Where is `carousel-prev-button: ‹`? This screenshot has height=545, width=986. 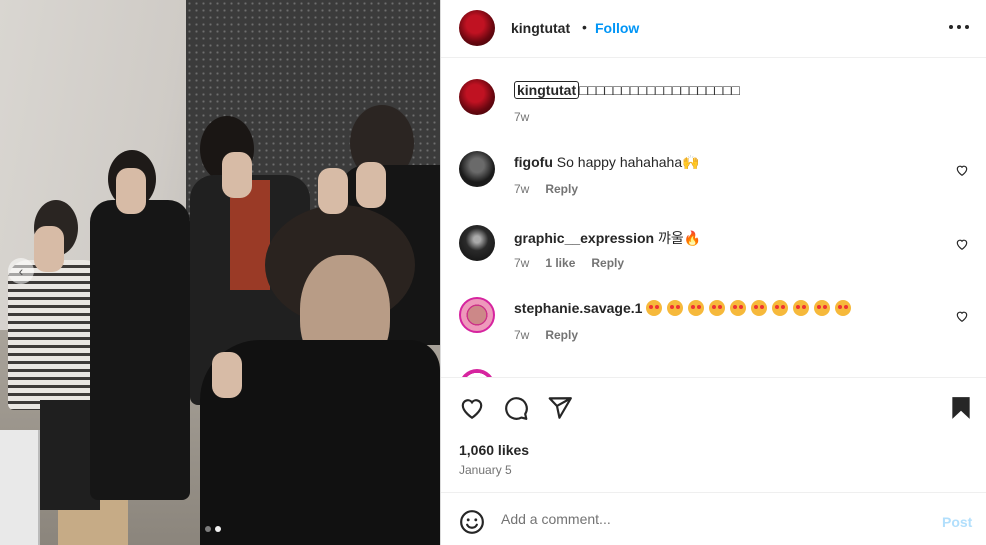
carousel-prev-button: ‹ is located at coordinates (21, 271).